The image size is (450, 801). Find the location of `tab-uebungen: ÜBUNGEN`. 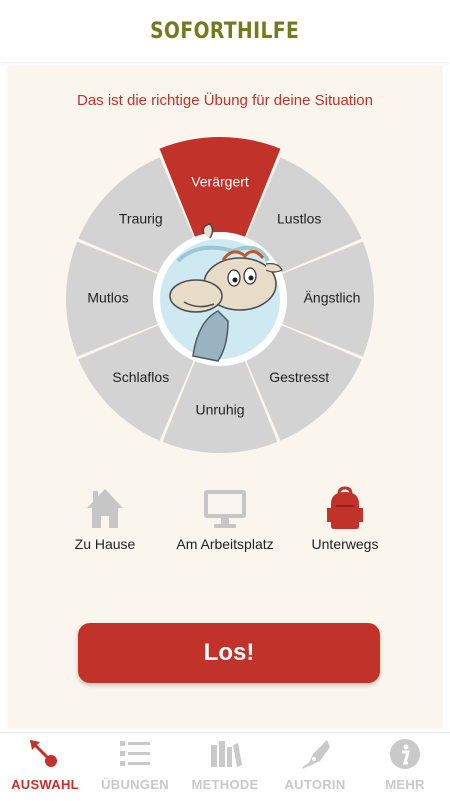

tab-uebungen: ÜBUNGEN is located at coordinates (135, 767).